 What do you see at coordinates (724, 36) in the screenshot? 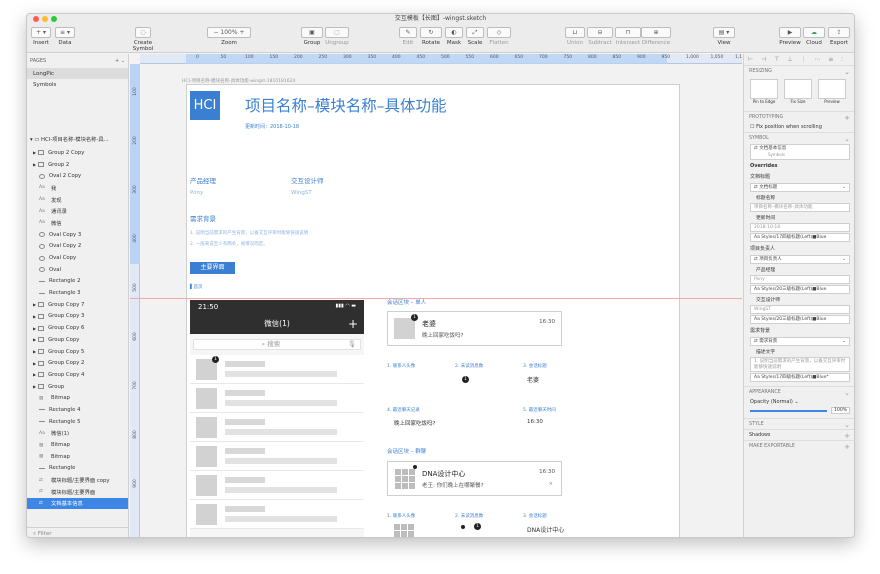
I see `view-button: ▤ ▾ View` at bounding box center [724, 36].